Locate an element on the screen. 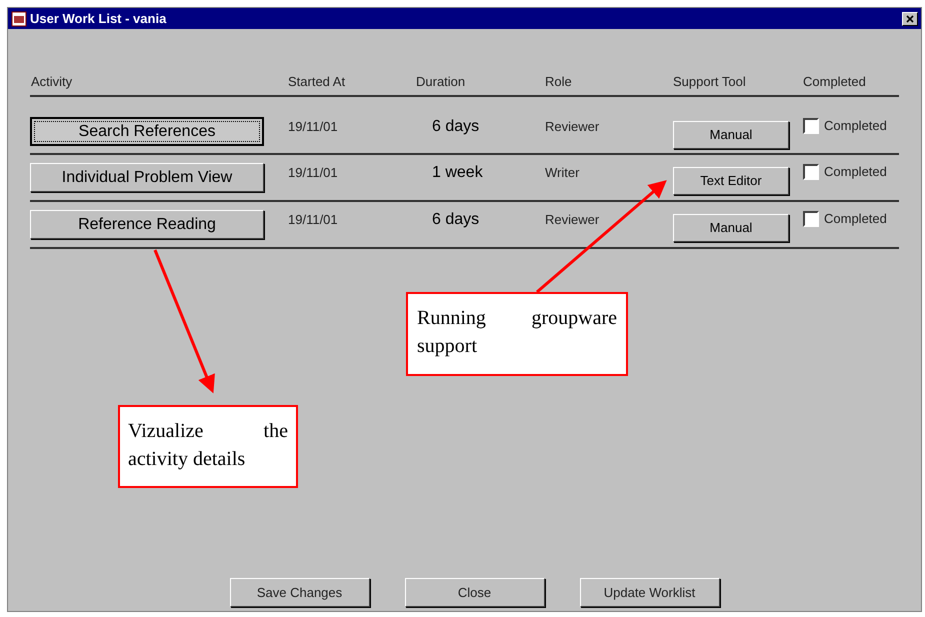 Image resolution: width=925 pixels, height=617 pixels. callout: Running groupware support is located at coordinates (517, 334).